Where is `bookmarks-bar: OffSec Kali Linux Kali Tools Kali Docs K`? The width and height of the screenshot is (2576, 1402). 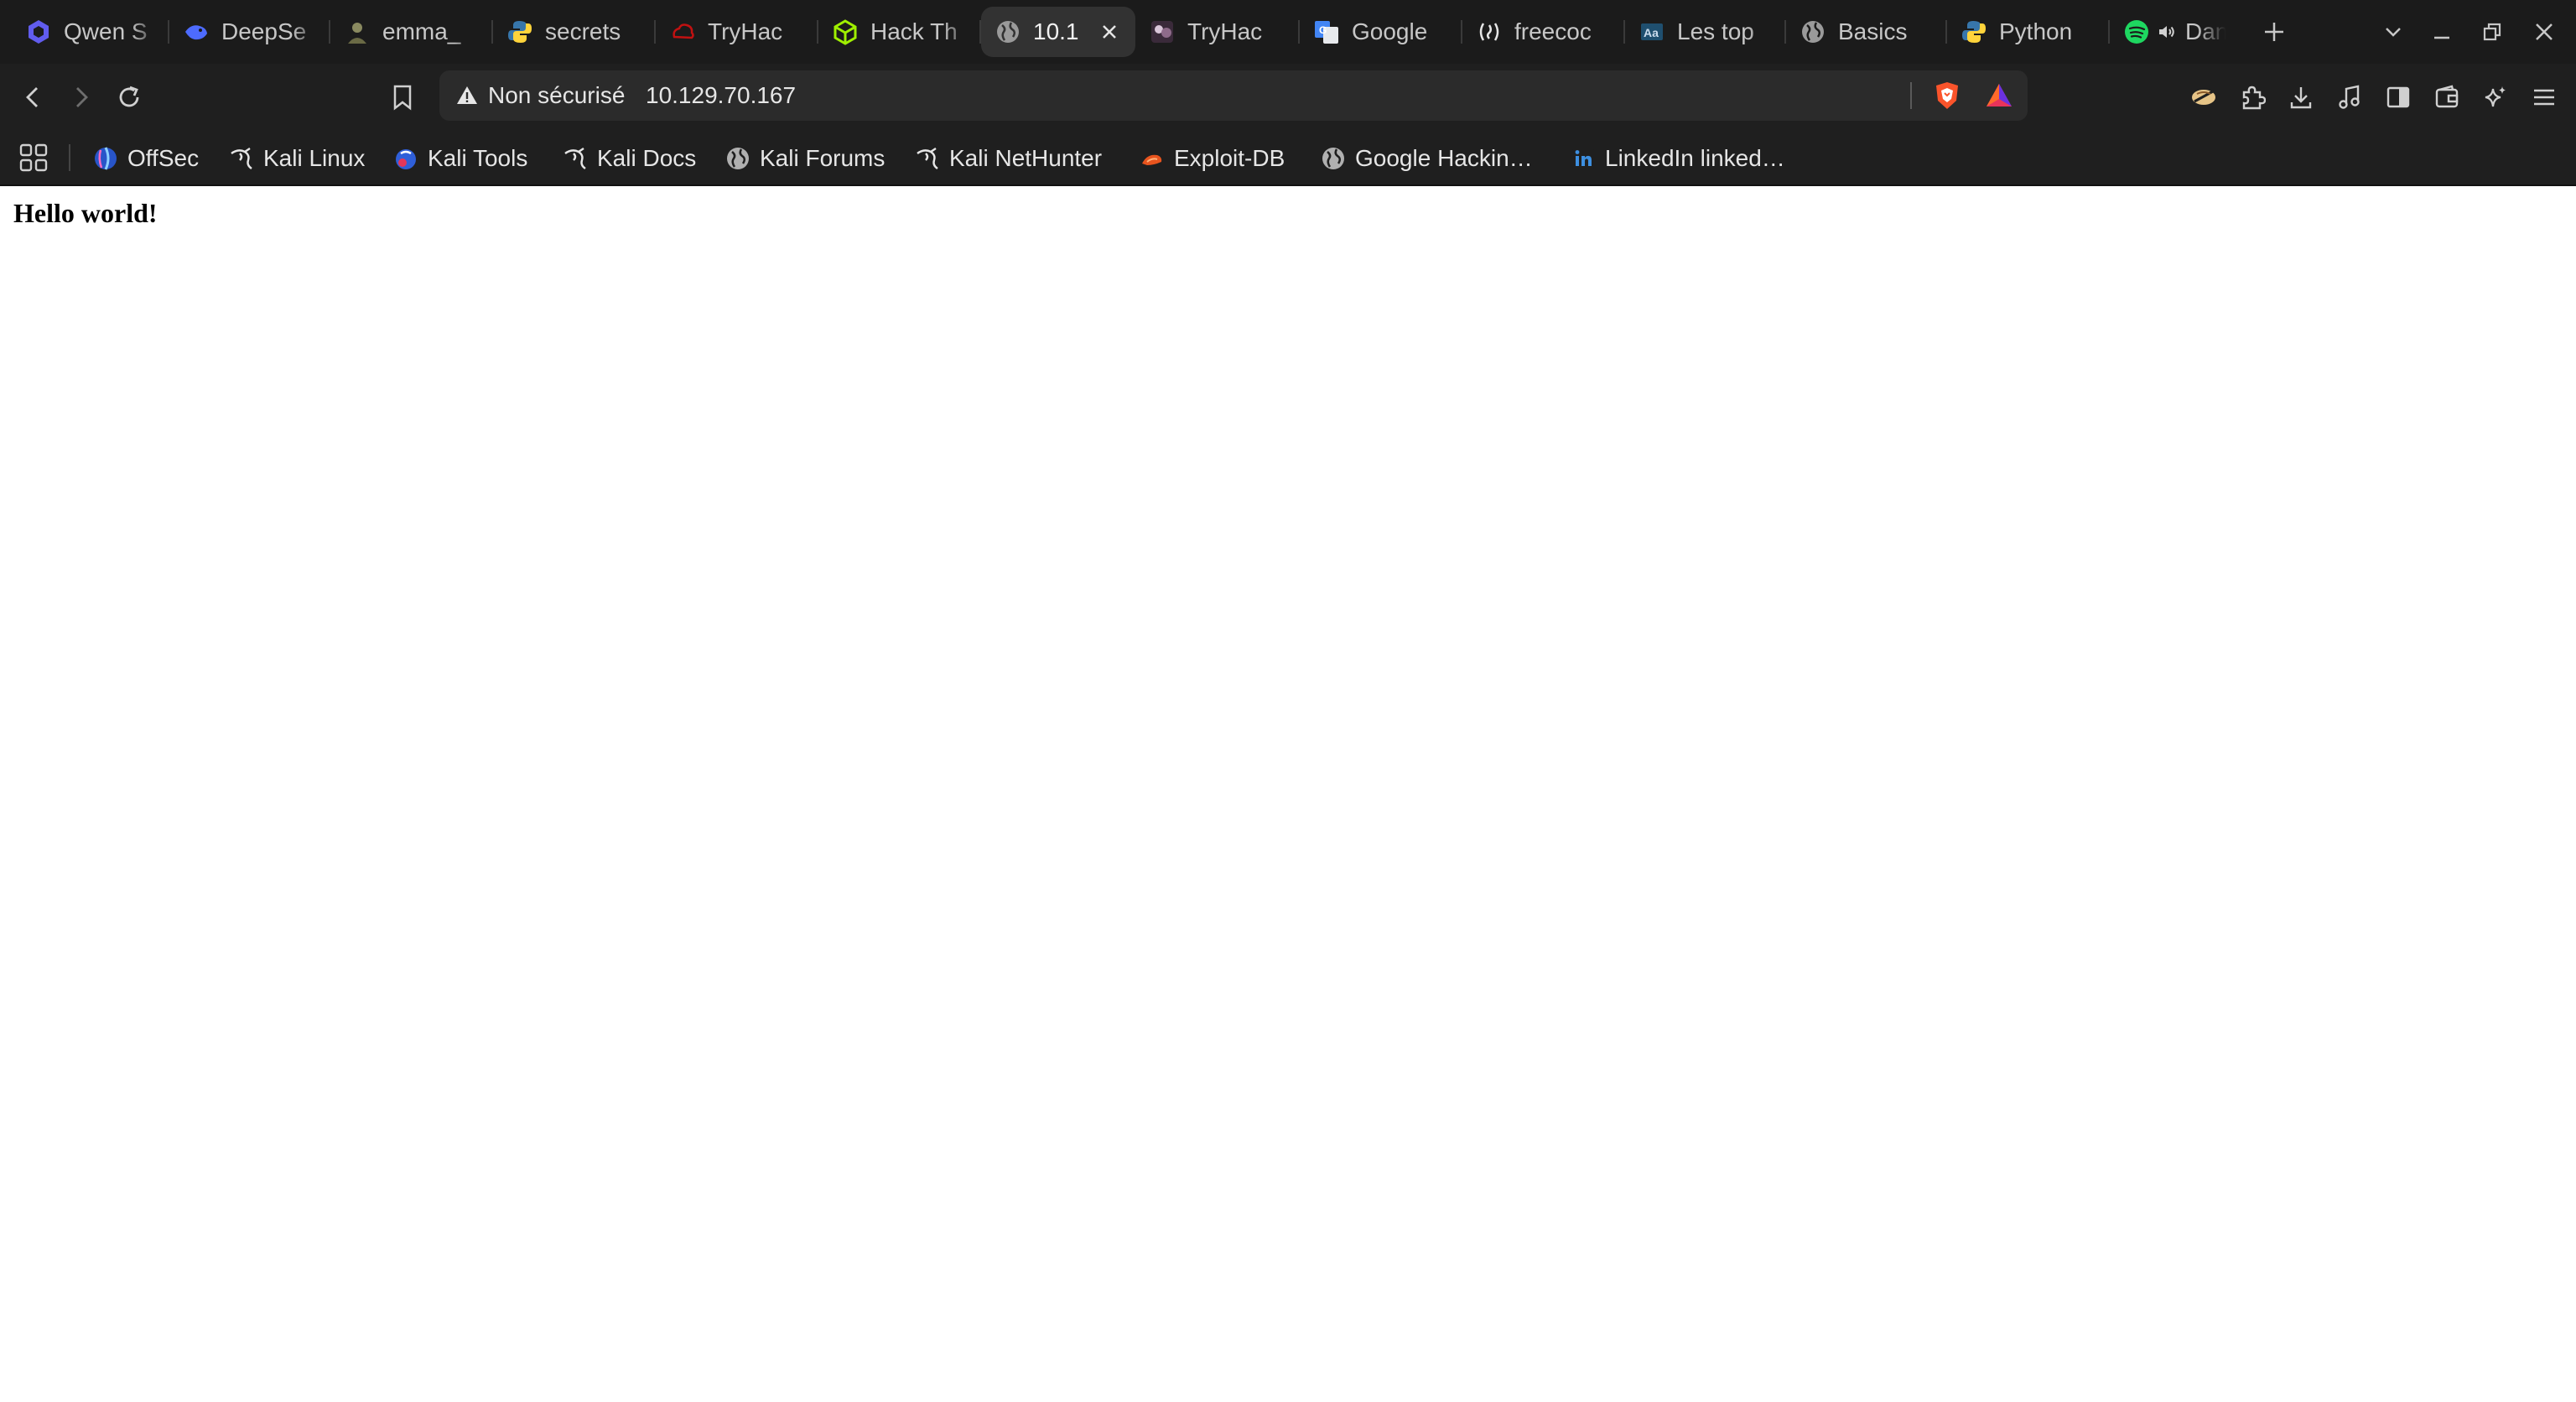 bookmarks-bar: OffSec Kali Linux Kali Tools Kali Docs K is located at coordinates (1288, 158).